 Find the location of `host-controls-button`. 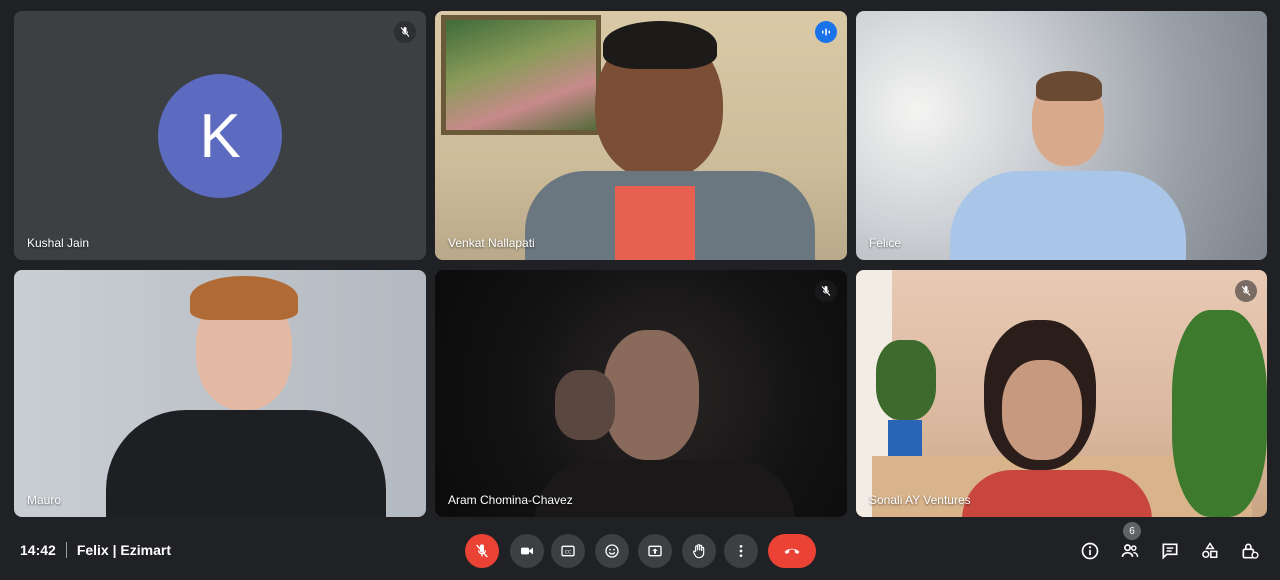

host-controls-button is located at coordinates (1250, 551).